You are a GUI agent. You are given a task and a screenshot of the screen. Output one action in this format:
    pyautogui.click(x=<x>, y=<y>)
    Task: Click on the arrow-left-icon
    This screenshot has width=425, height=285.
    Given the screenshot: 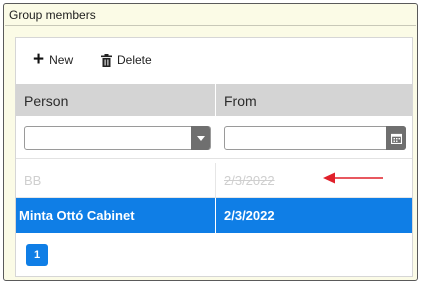 What is the action you would take?
    pyautogui.click(x=353, y=178)
    